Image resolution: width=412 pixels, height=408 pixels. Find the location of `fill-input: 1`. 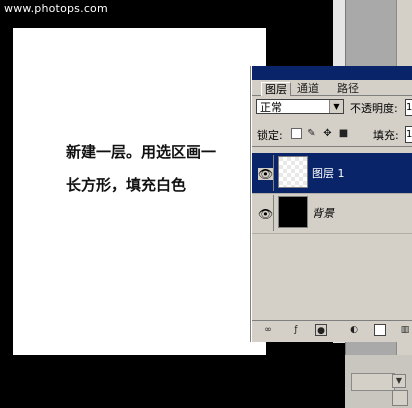

fill-input: 1 is located at coordinates (408, 134).